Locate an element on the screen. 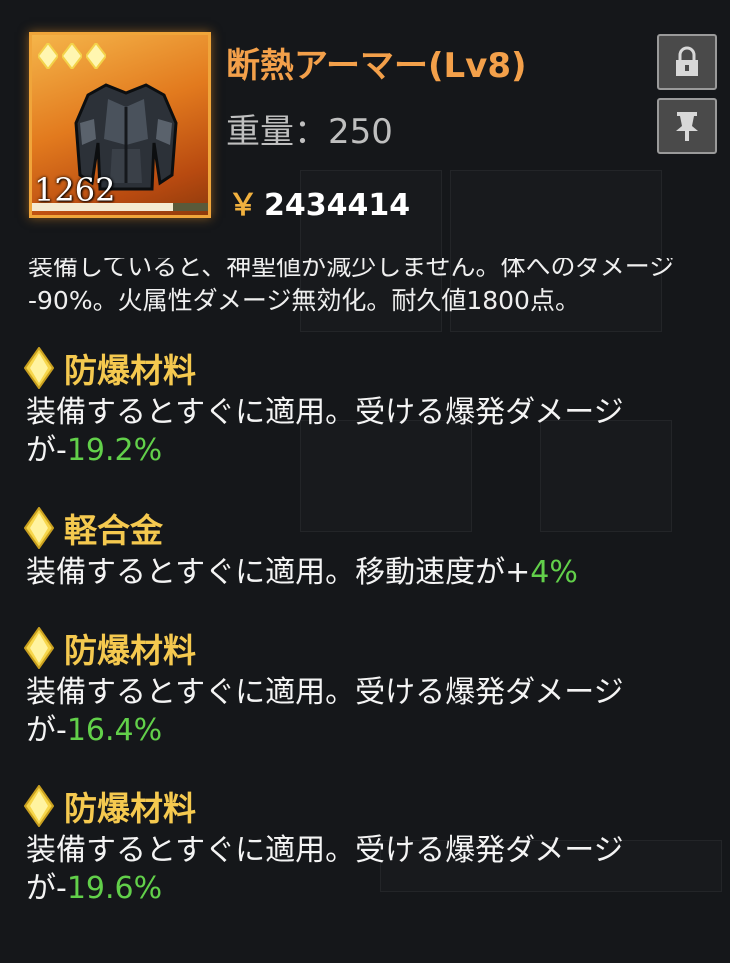 Image resolution: width=730 pixels, height=963 pixels. durability-bar is located at coordinates (120, 207).